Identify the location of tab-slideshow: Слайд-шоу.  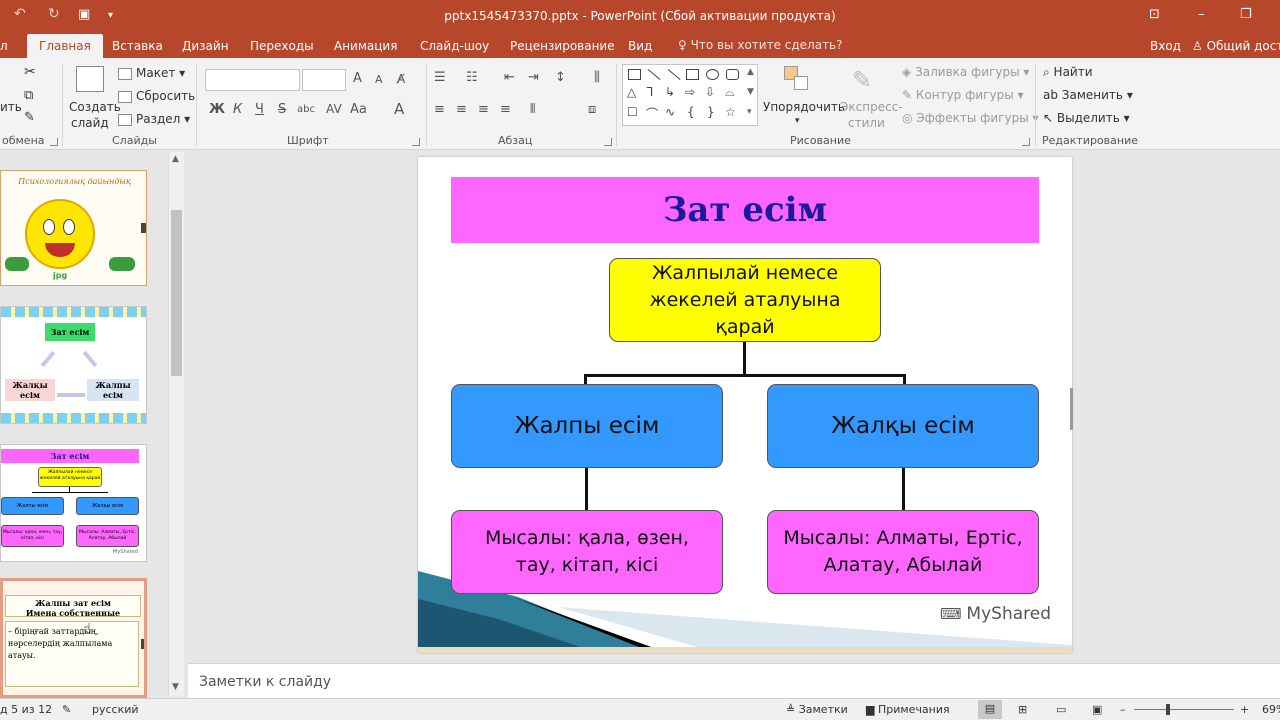
(454, 46).